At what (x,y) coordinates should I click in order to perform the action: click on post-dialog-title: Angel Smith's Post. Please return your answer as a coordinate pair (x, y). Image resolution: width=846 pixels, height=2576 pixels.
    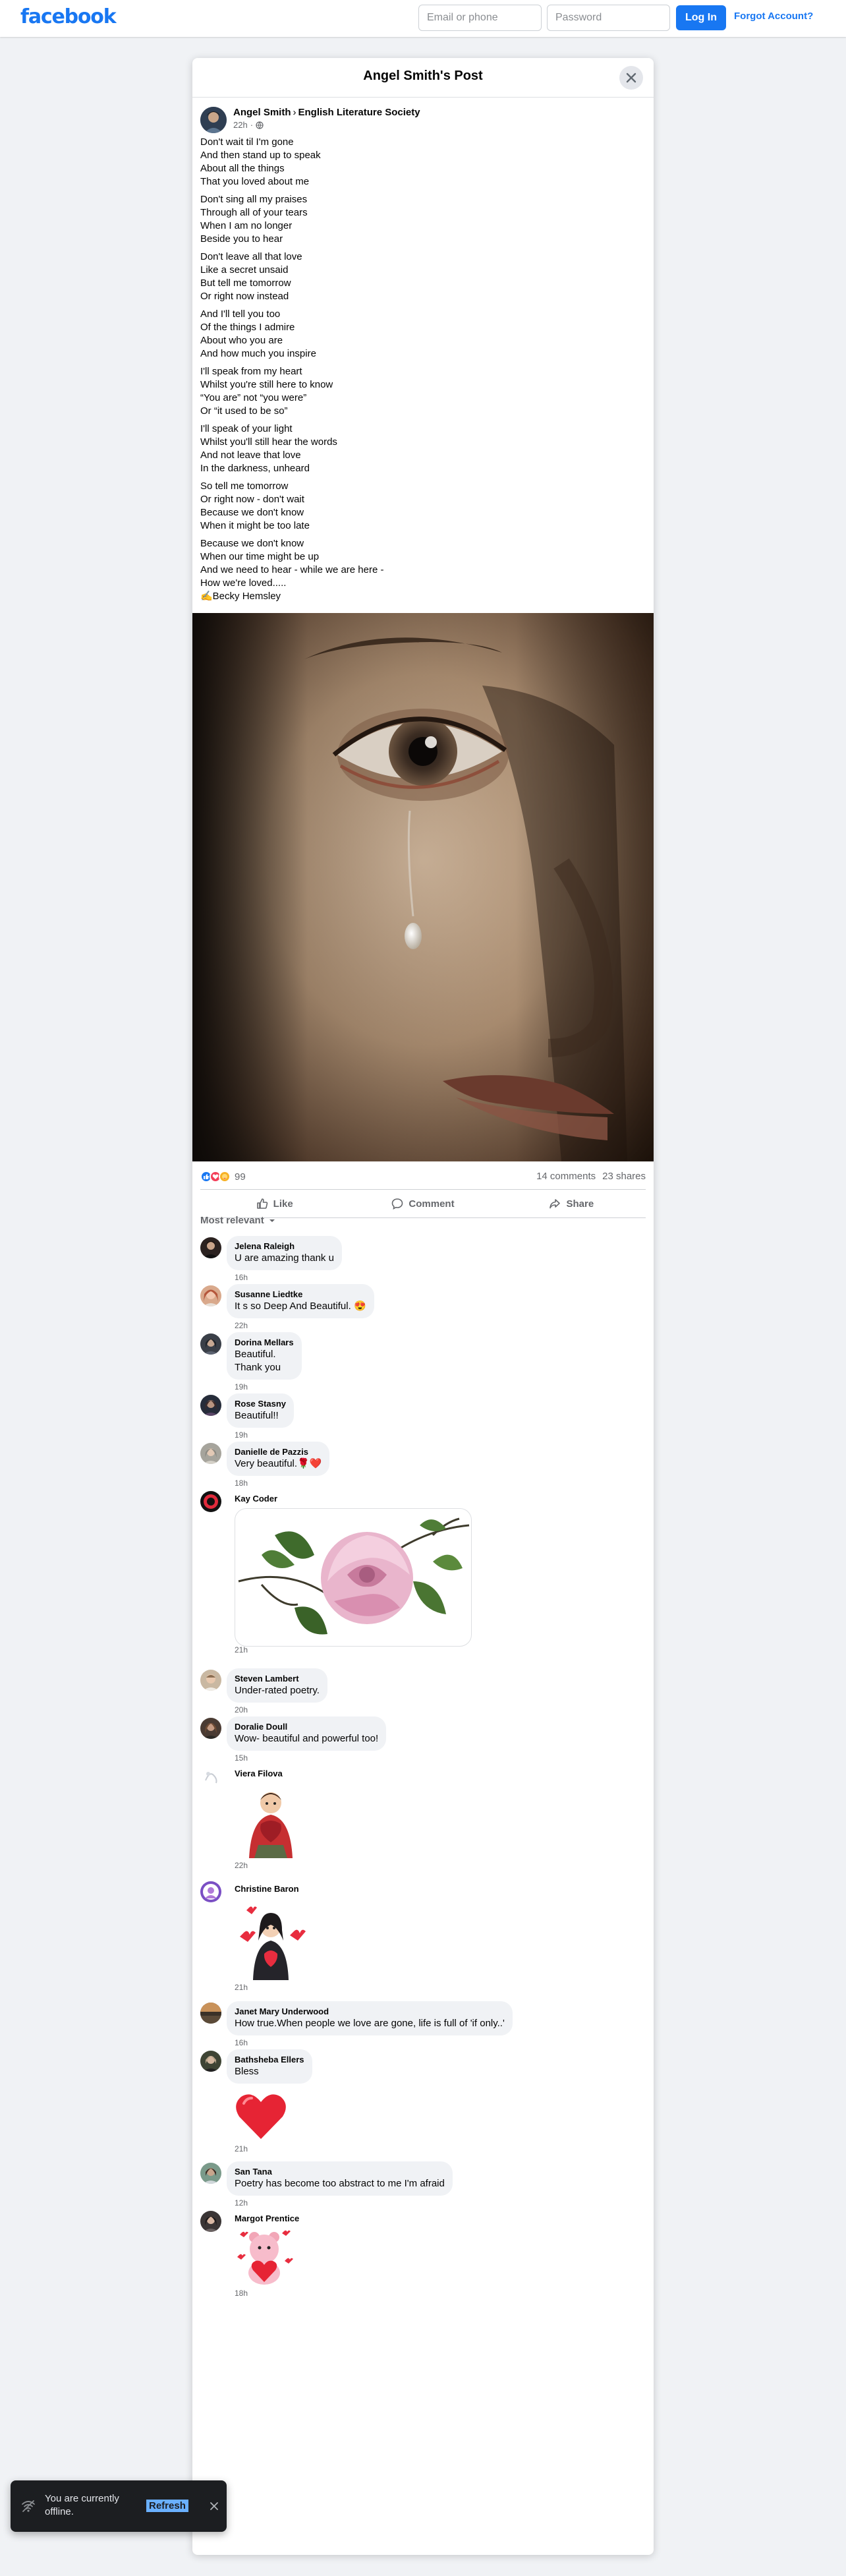
    Looking at the image, I should click on (423, 76).